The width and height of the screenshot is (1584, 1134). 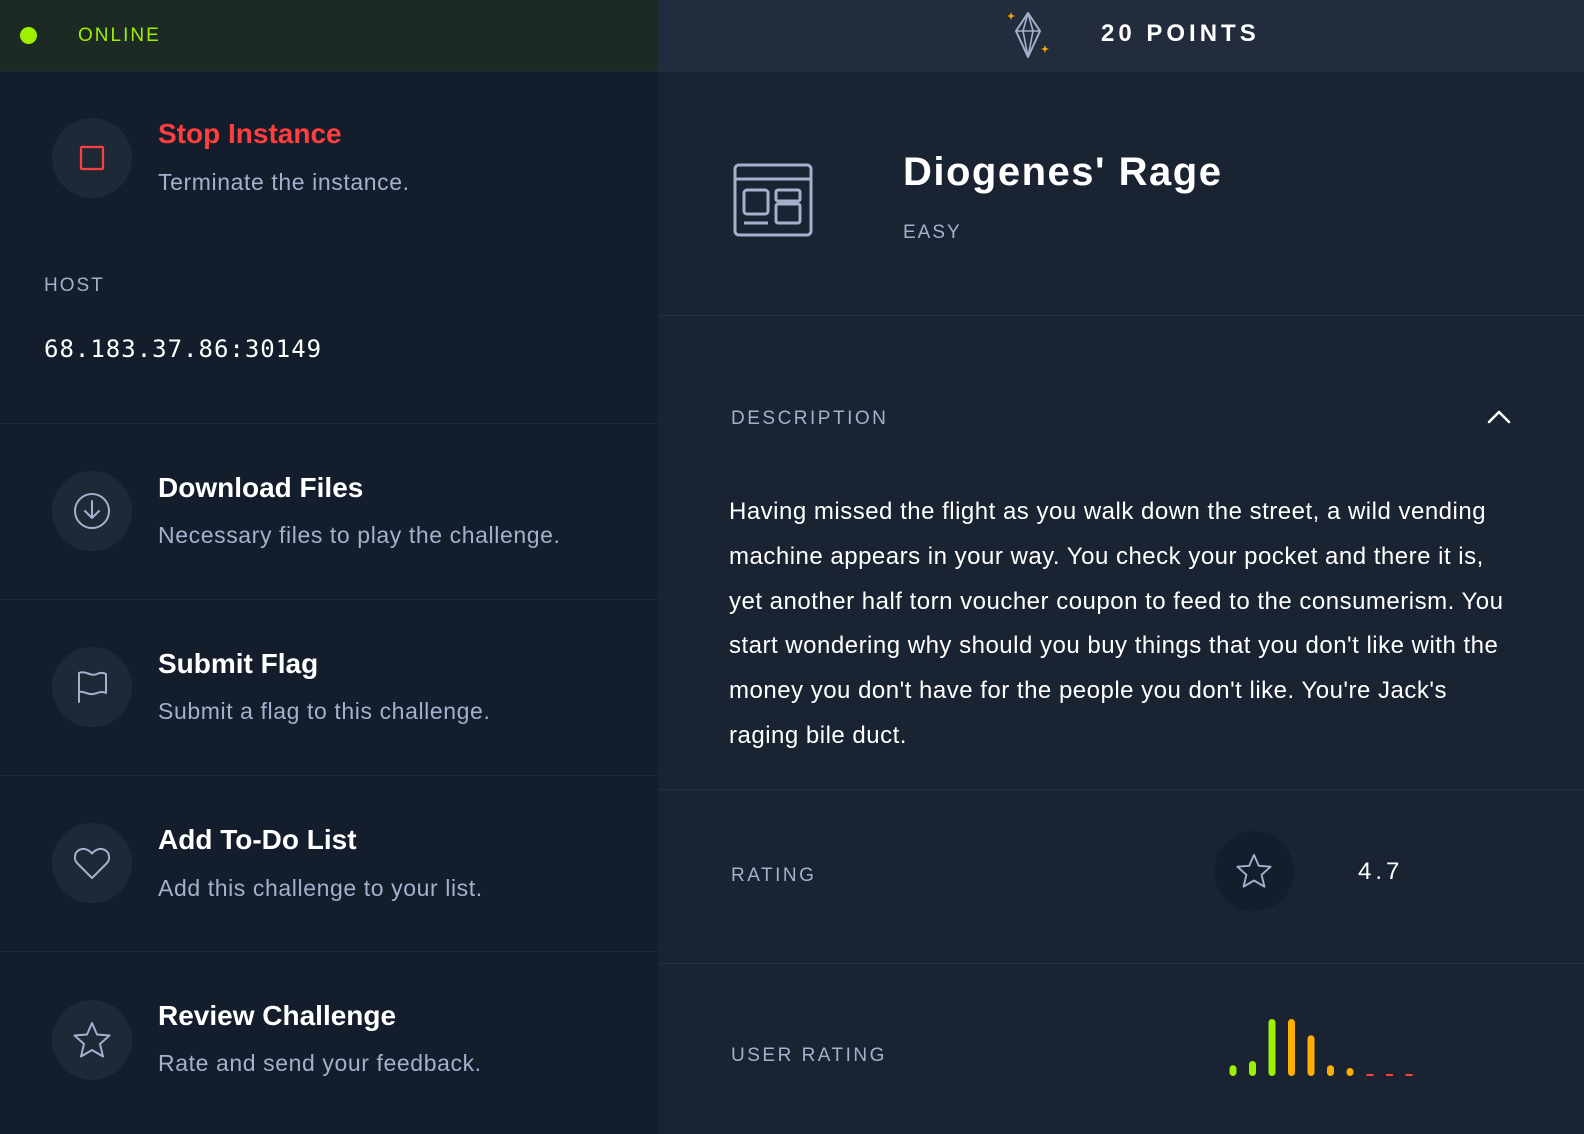 I want to click on stop-instance-title: Stop Instance, so click(x=250, y=134).